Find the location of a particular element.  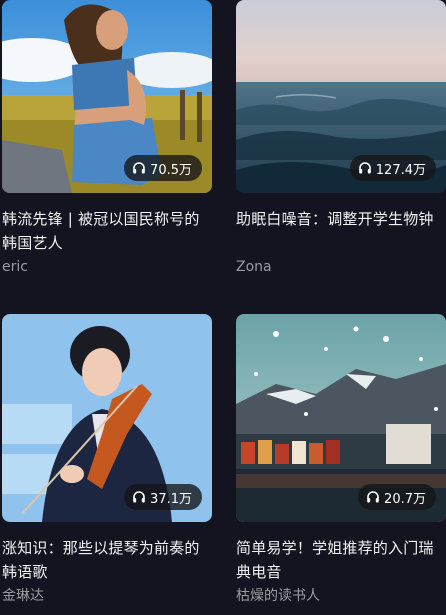

playlist-title: 简单易学！学姐推荐的入门瑞典电音 is located at coordinates (341, 560).